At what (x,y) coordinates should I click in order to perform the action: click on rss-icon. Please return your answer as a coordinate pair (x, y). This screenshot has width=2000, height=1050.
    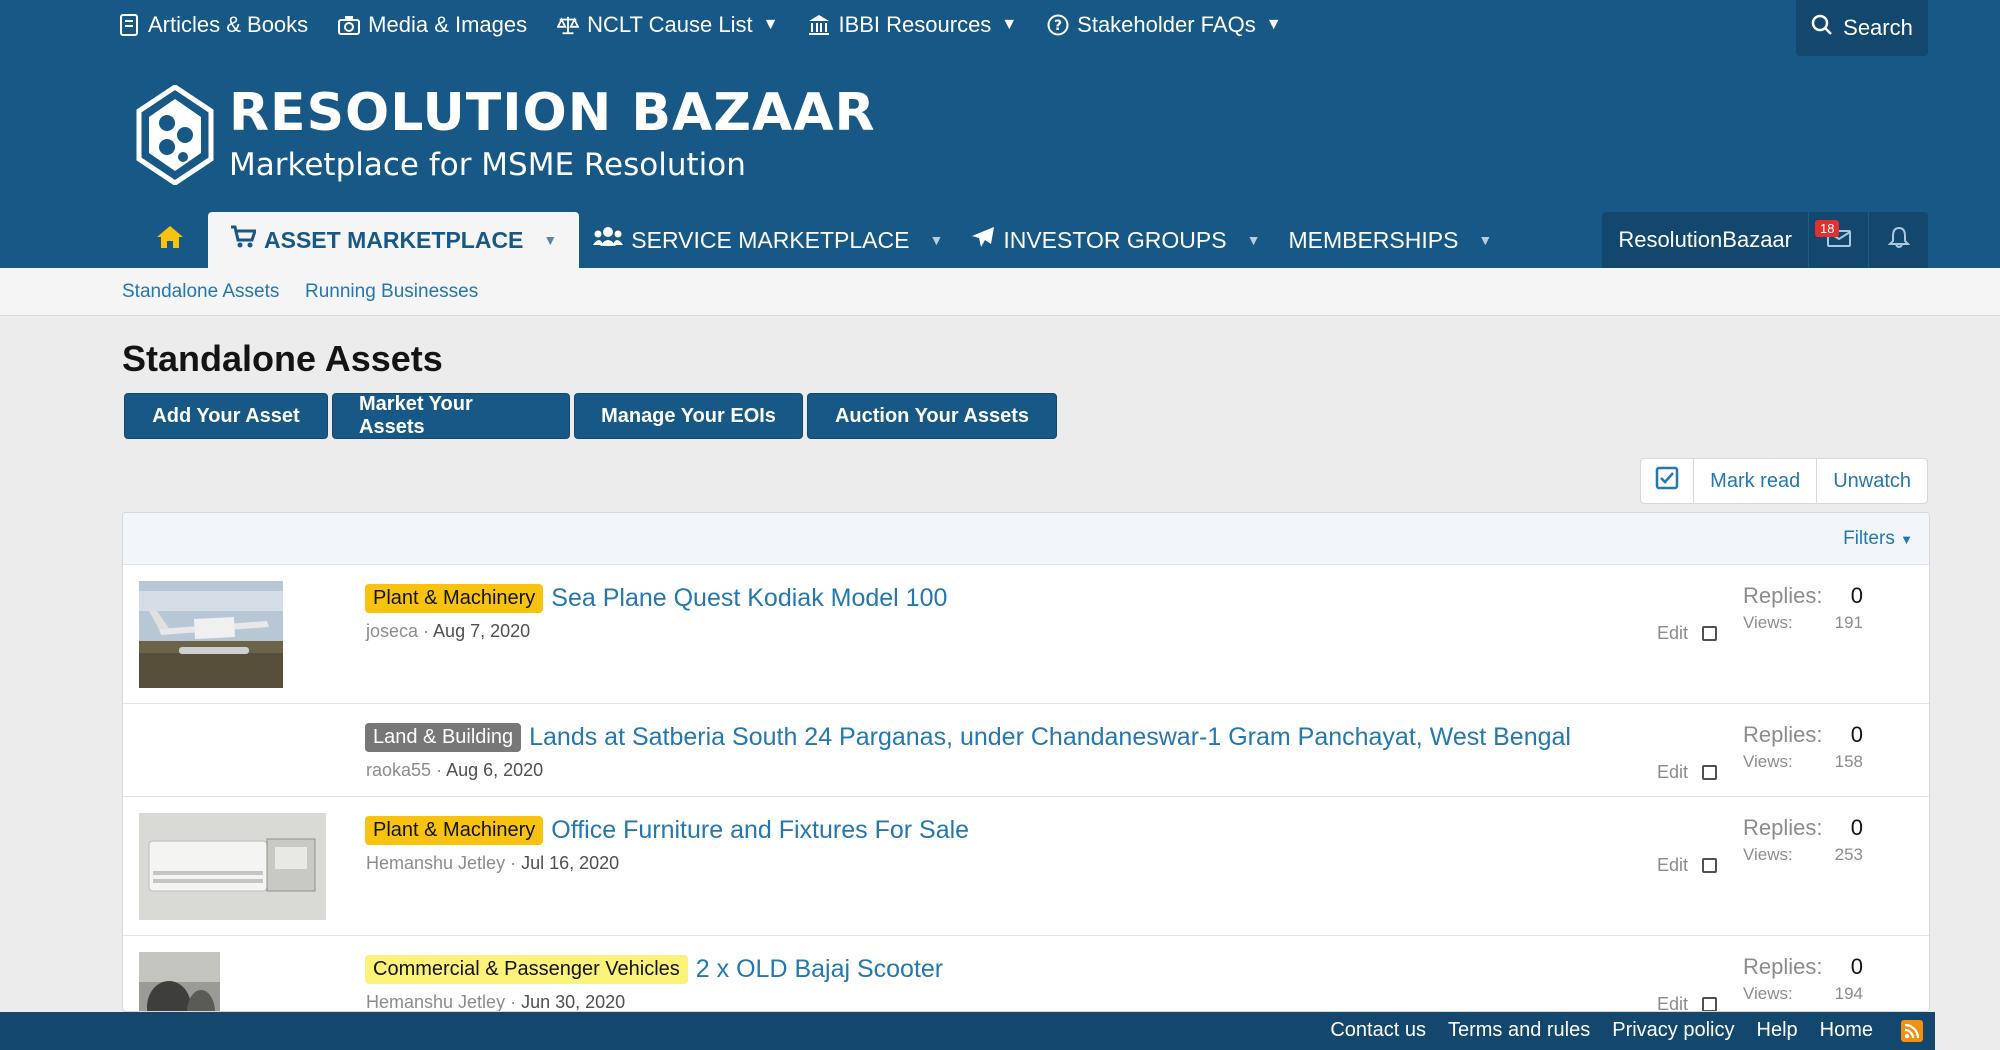
    Looking at the image, I should click on (1912, 1031).